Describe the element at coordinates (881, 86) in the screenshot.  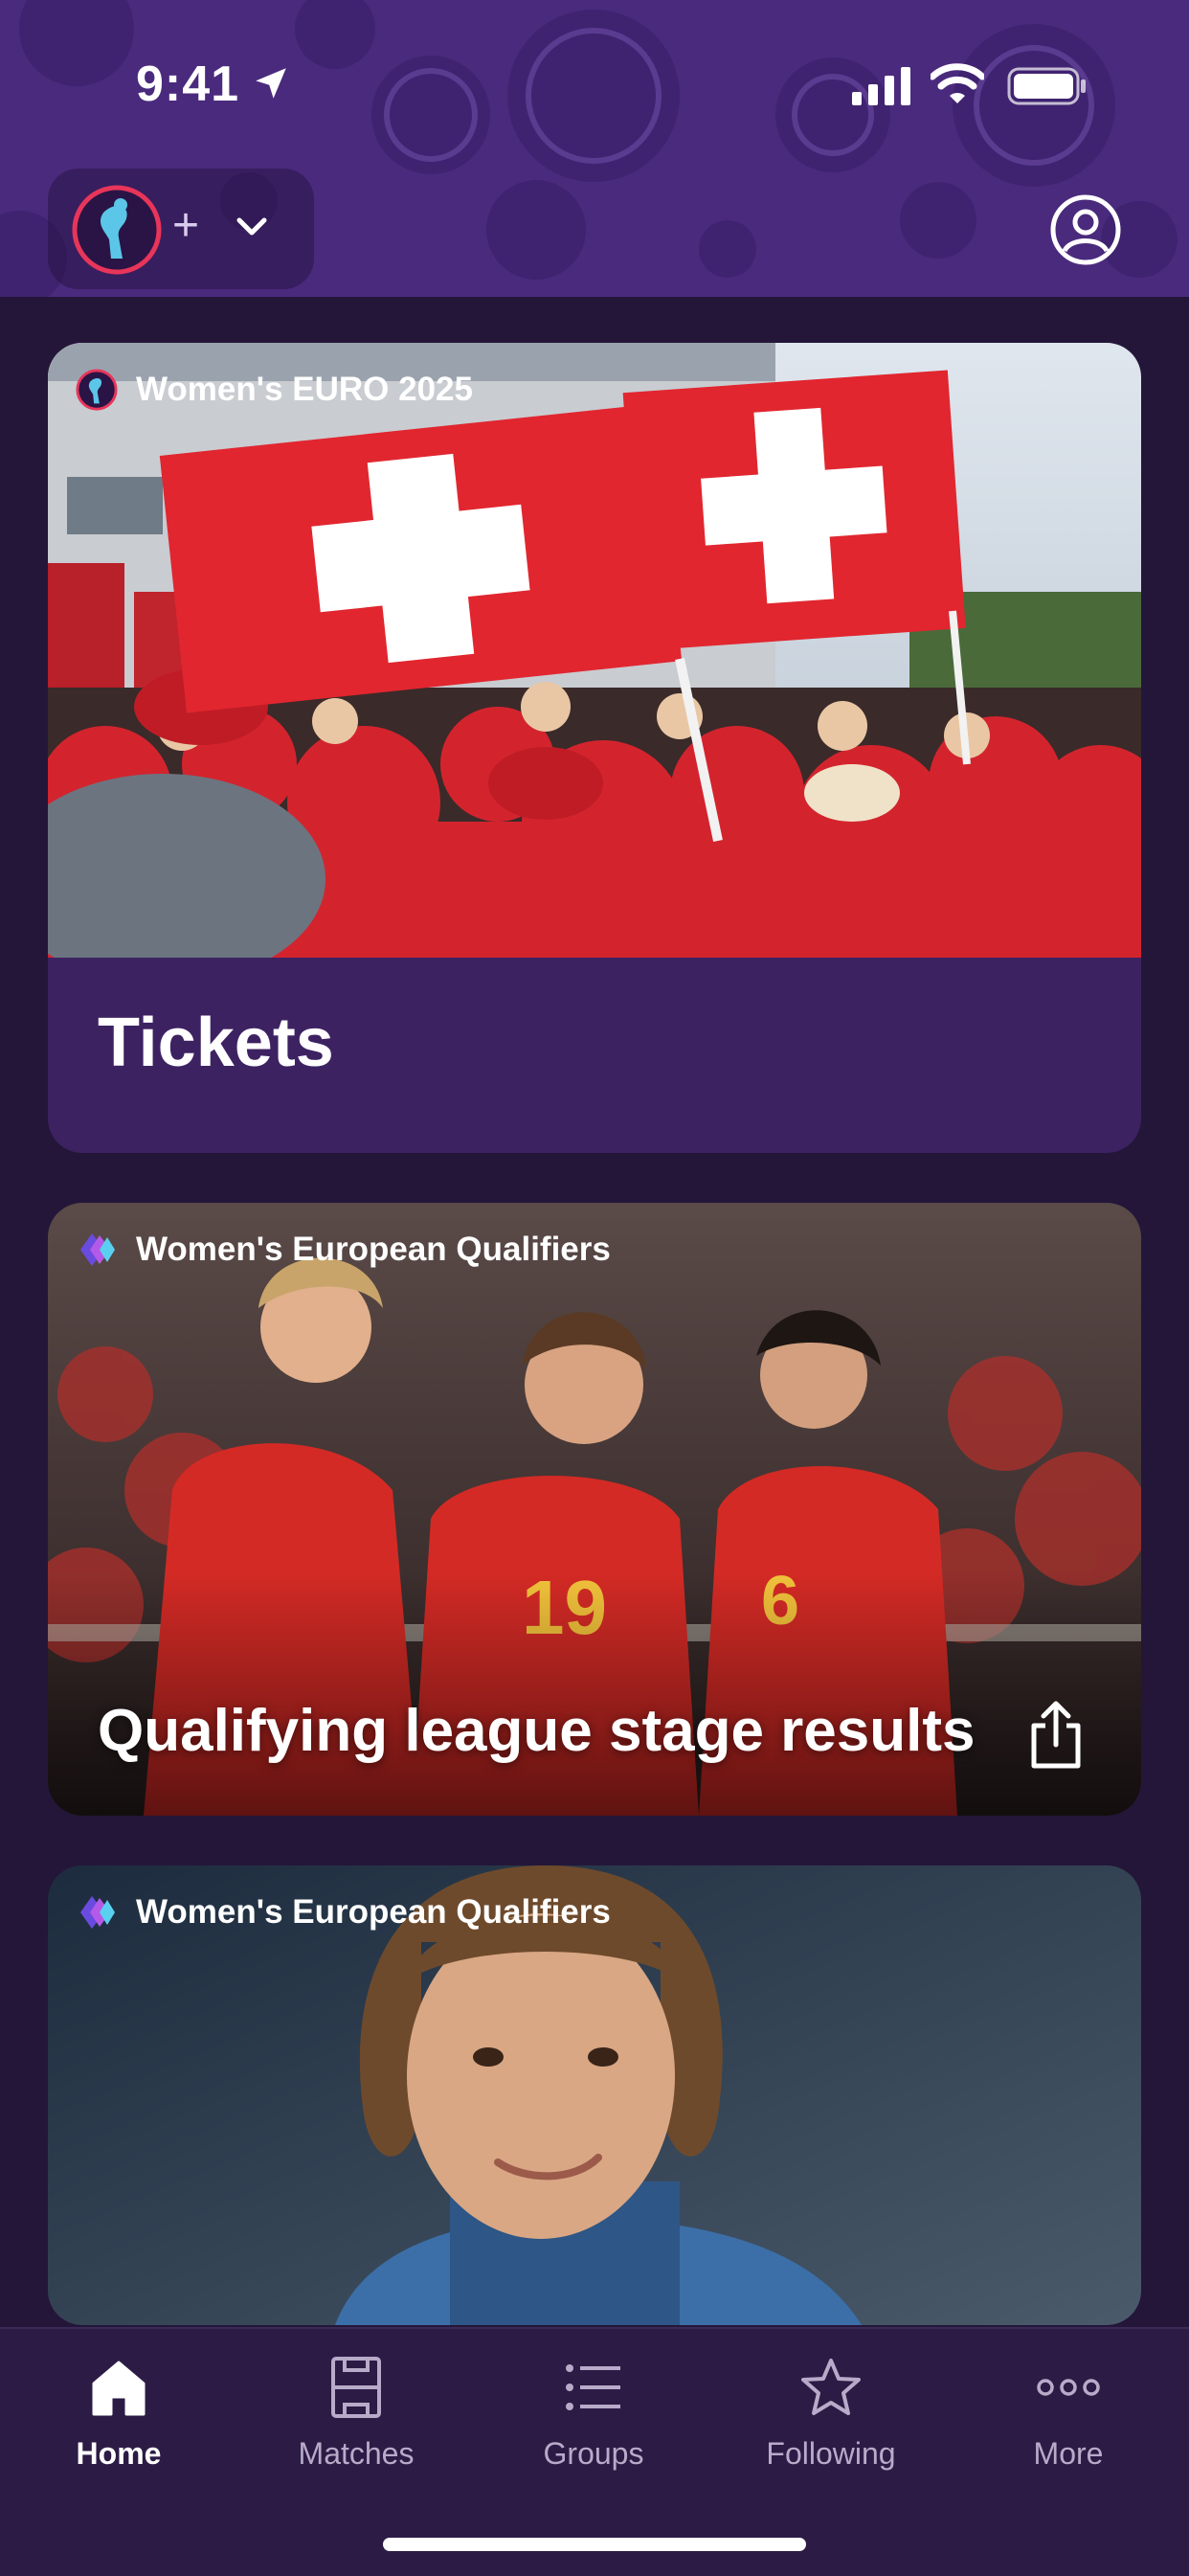
I see `cellular-signal-icon` at that location.